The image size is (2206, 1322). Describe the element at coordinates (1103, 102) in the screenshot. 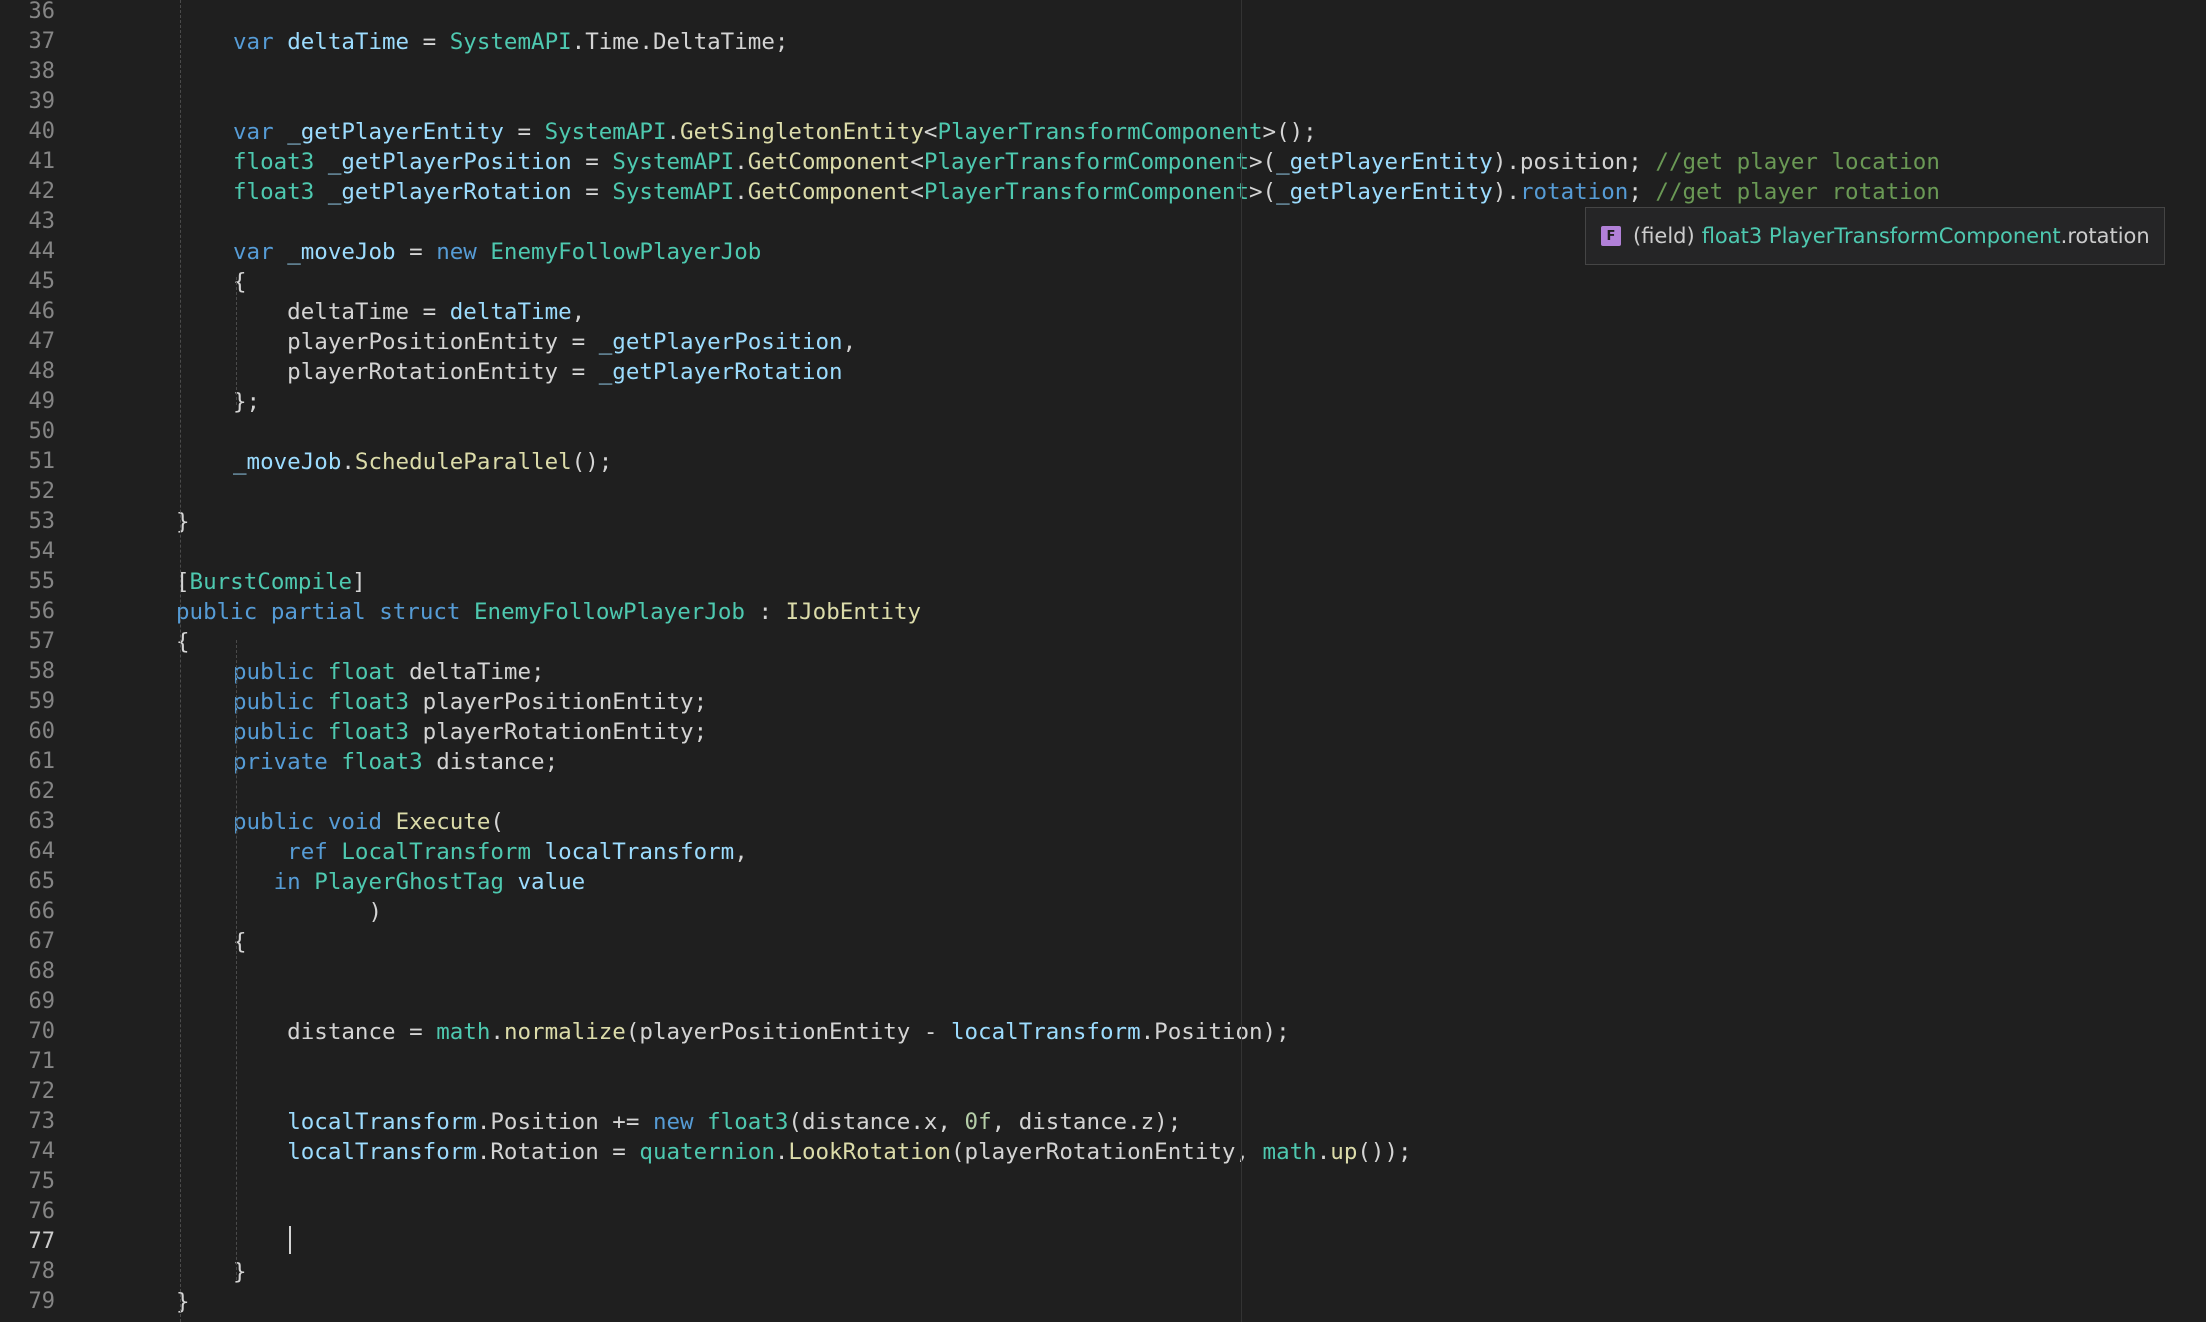

I see `code-line: 39` at that location.